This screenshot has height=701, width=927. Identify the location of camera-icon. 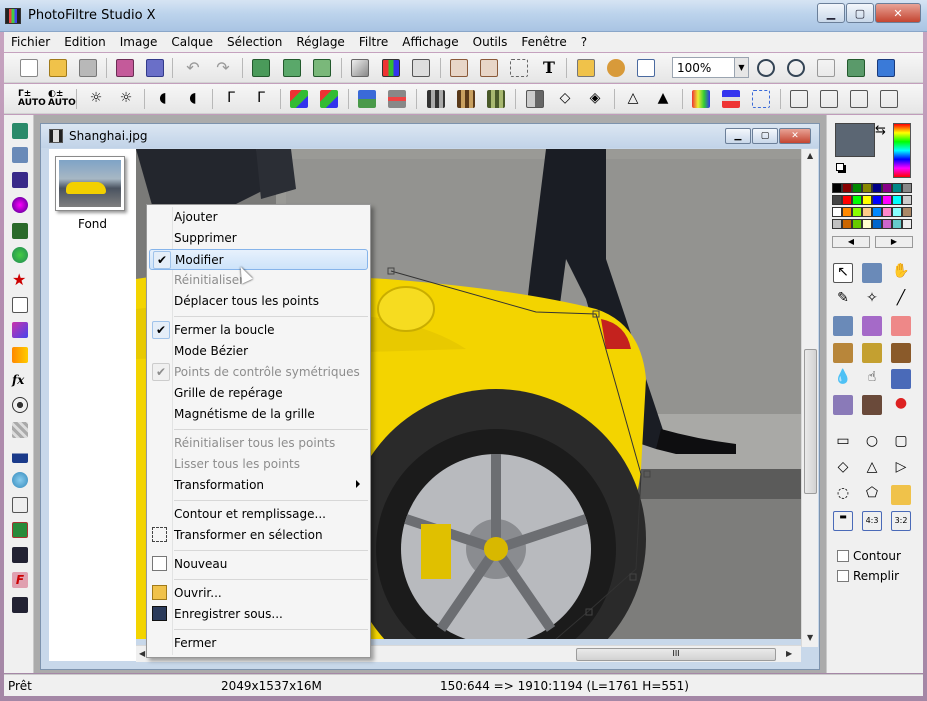
(20, 231).